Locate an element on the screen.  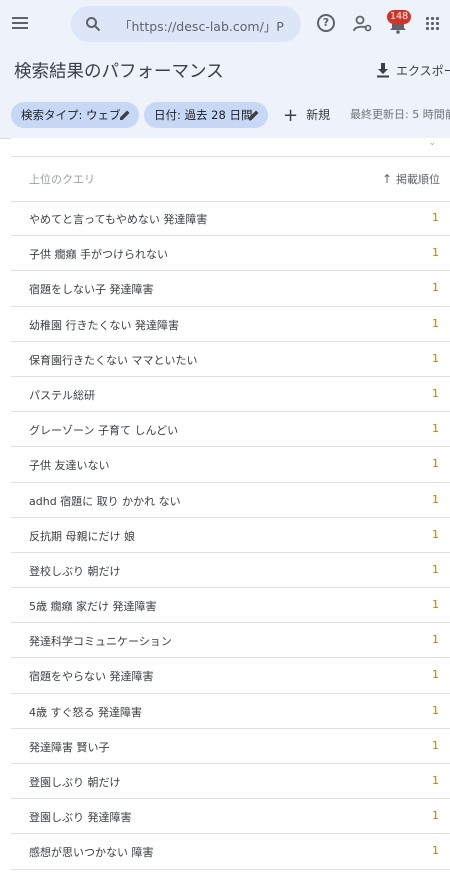
query-cell: 子供 癇癪 手がつけられない is located at coordinates (98, 255).